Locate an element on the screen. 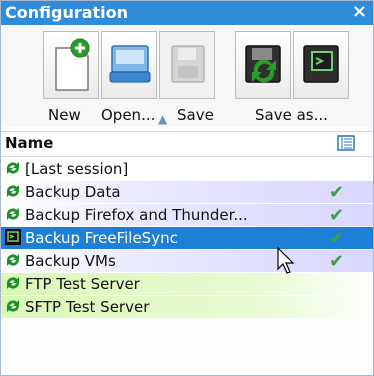  list-item: Backup FreeFileSync ✔ is located at coordinates (187, 238).